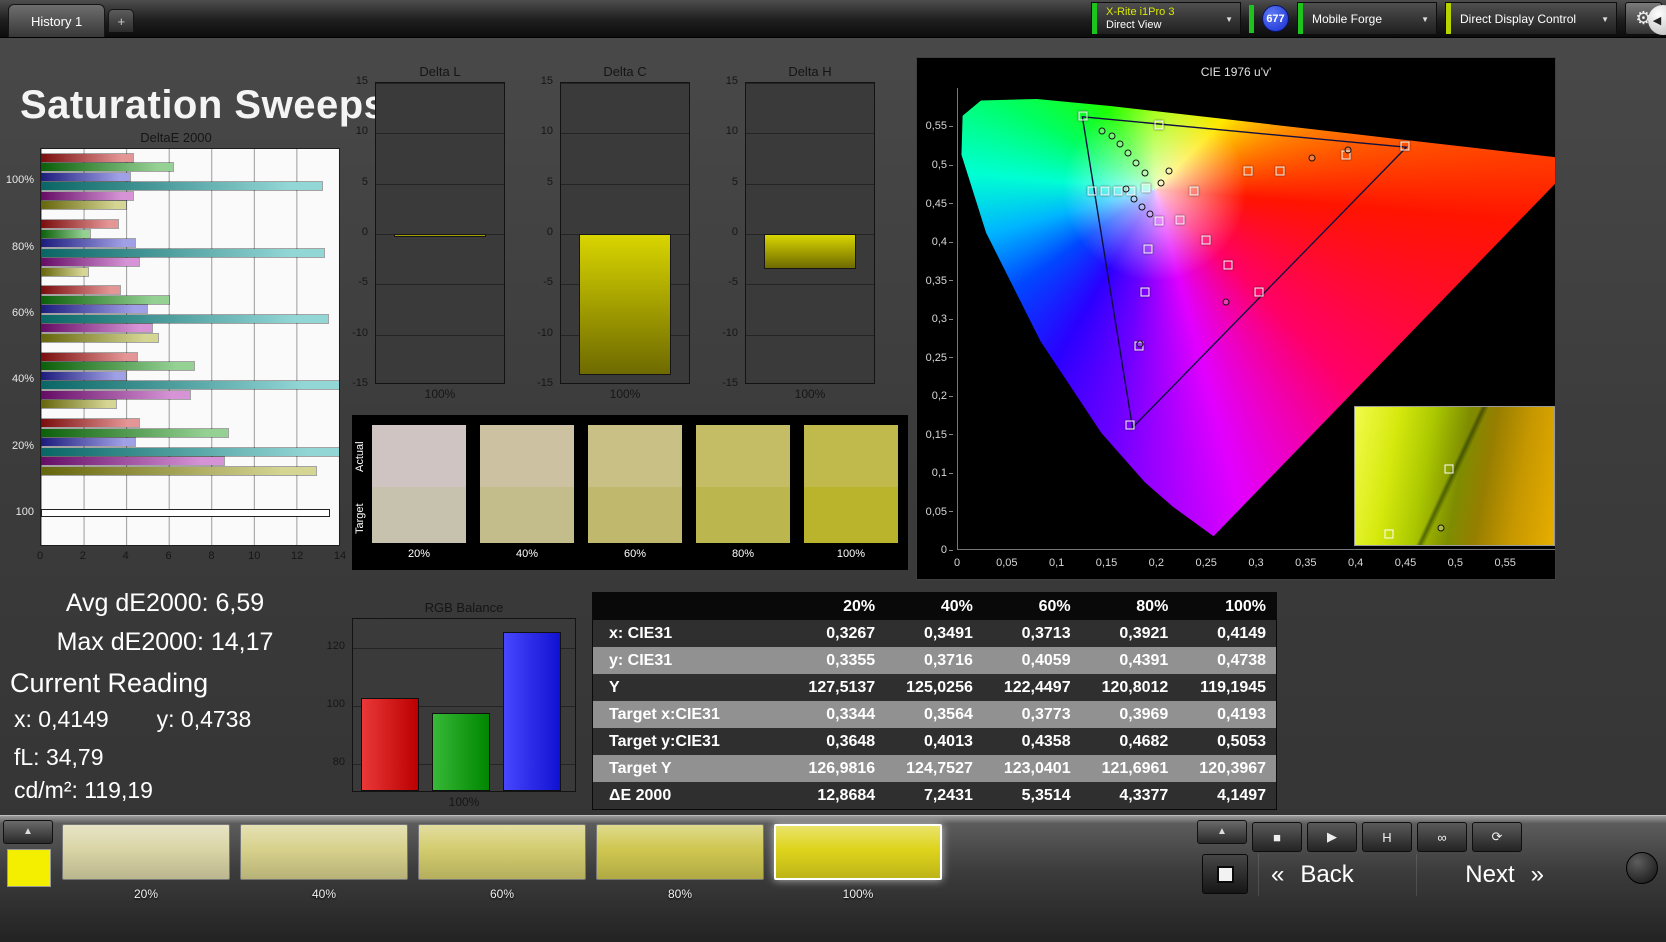  What do you see at coordinates (125, 556) in the screenshot?
I see `deltae-x-tick: 4` at bounding box center [125, 556].